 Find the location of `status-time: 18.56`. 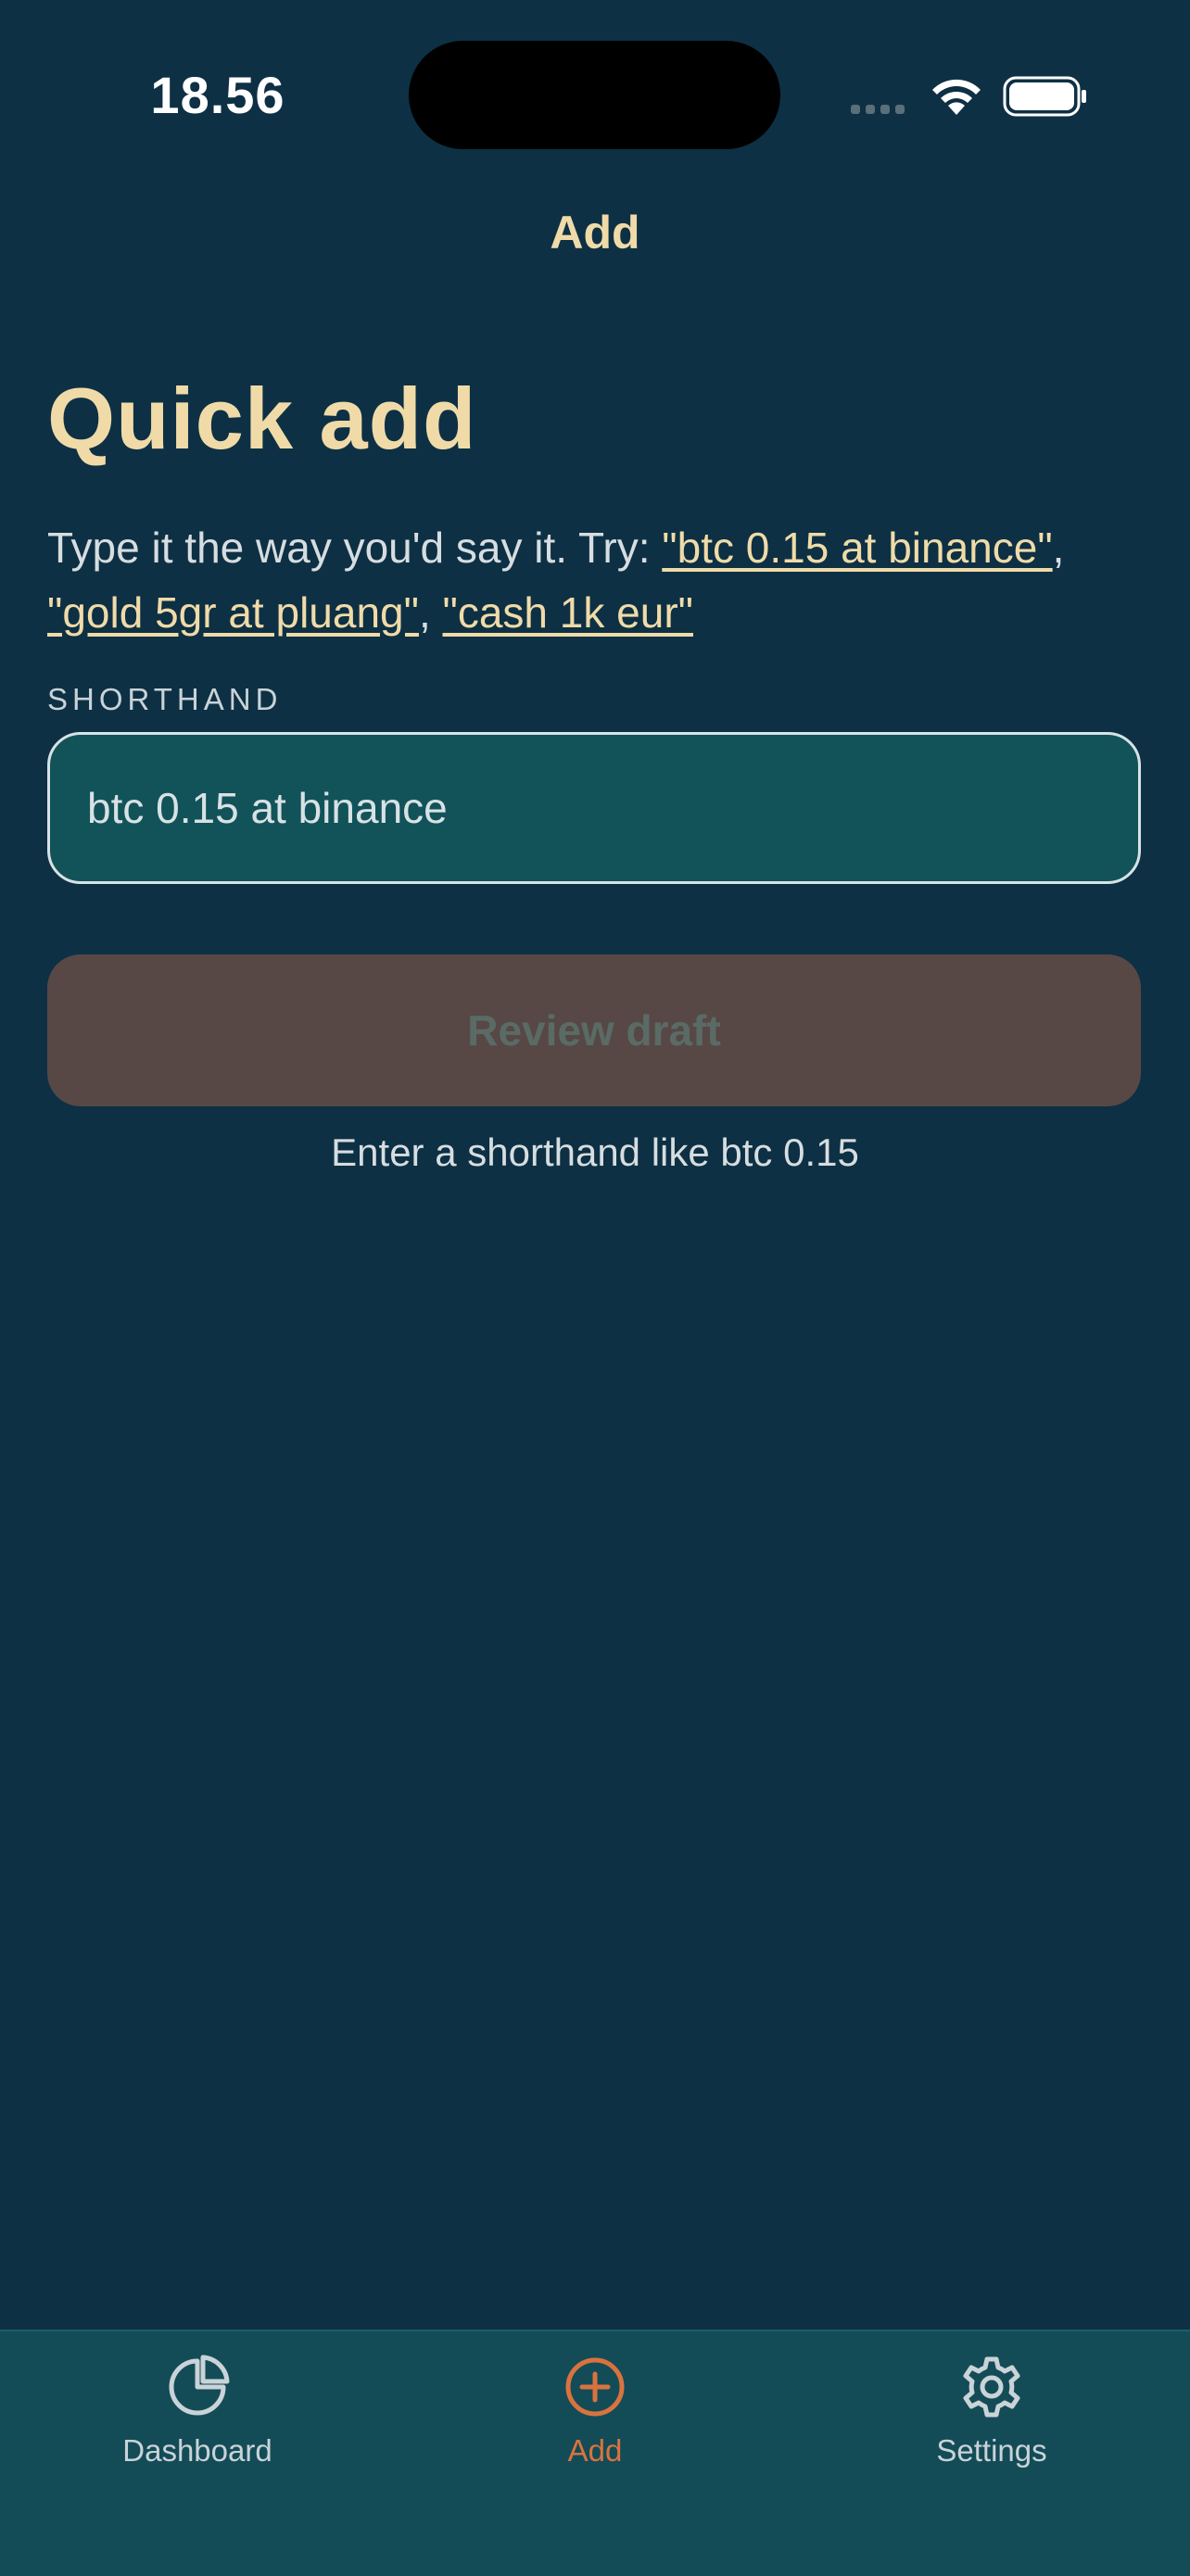

status-time: 18.56 is located at coordinates (217, 95).